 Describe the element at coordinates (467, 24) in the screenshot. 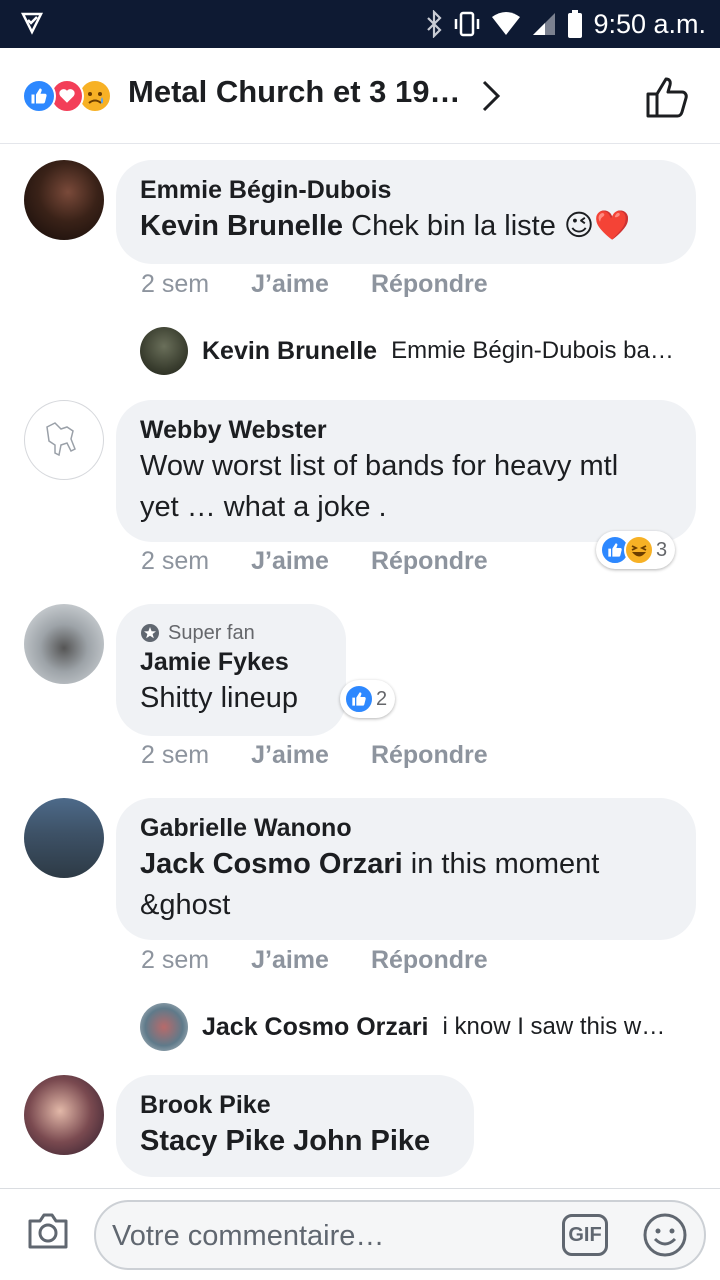

I see `vibrate-icon` at that location.